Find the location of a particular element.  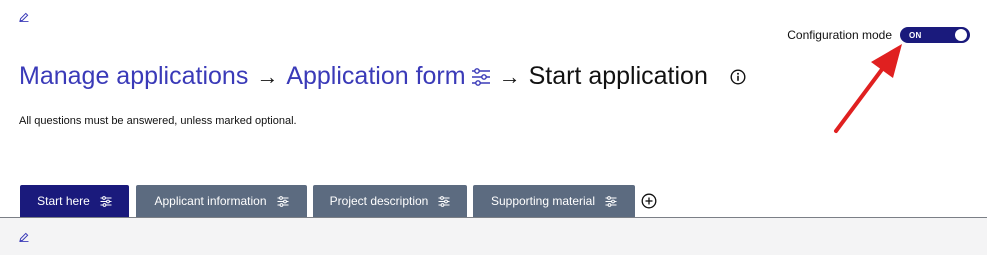

configuration-mode: Configuration mode ON is located at coordinates (878, 35).